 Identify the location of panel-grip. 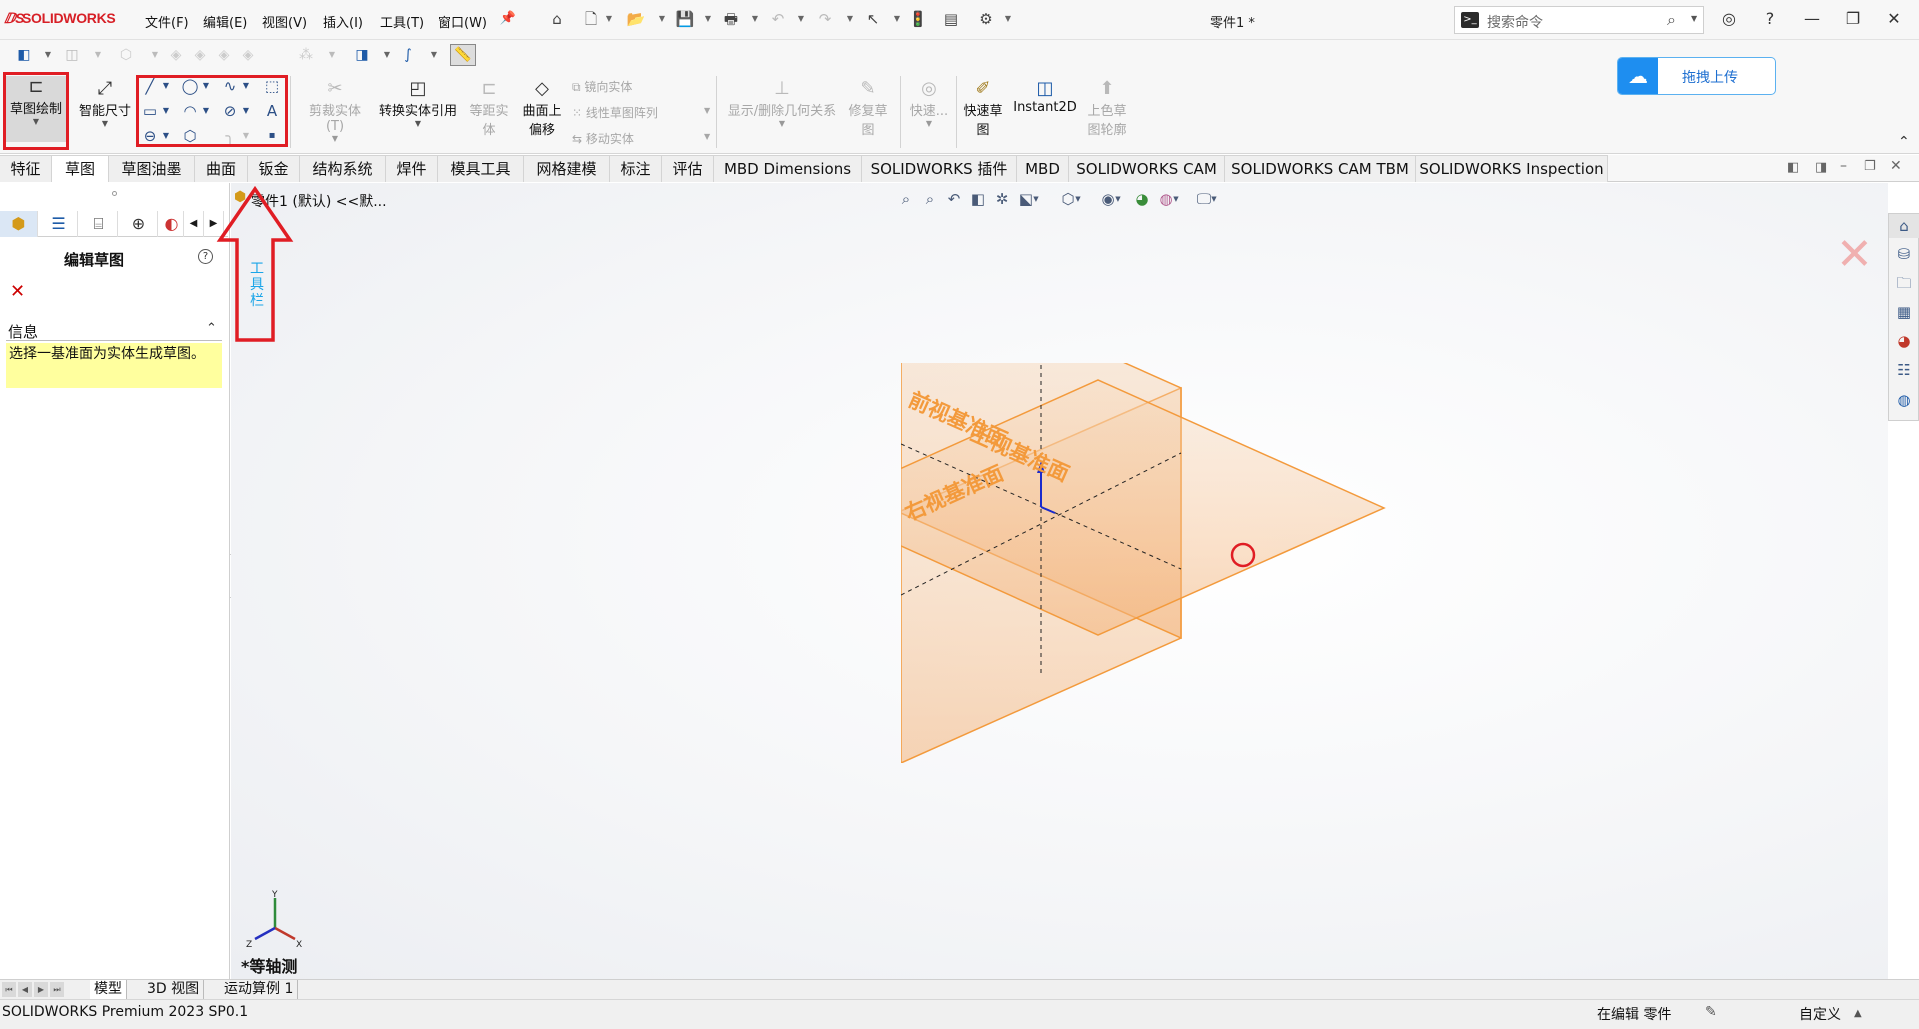
(114, 193).